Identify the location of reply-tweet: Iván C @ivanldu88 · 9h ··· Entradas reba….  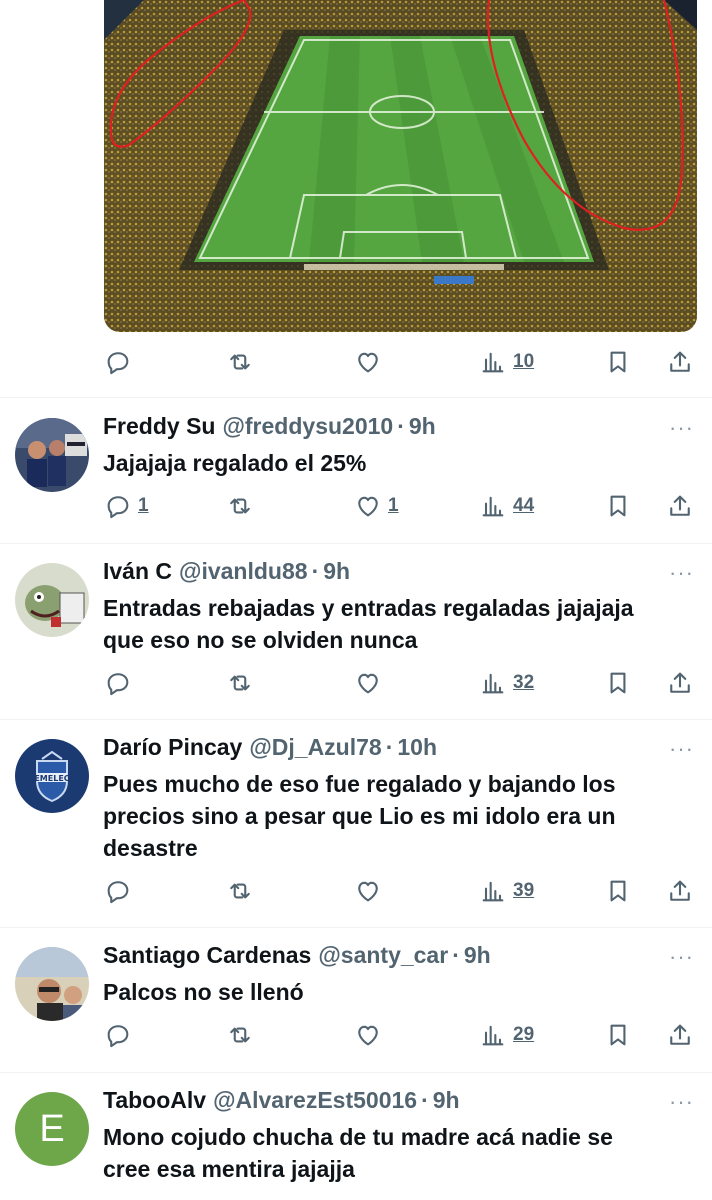
(356, 632).